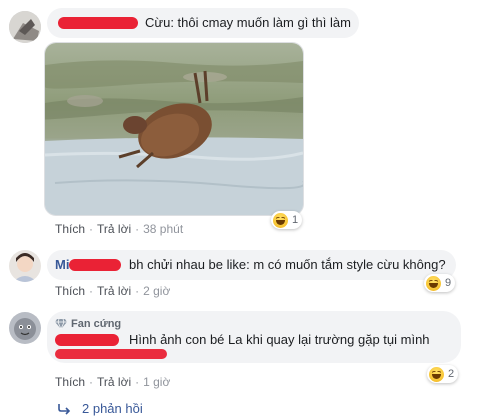 Image resolution: width=491 pixels, height=420 pixels. What do you see at coordinates (96, 324) in the screenshot?
I see `fan-badge-label: Fan cứng` at bounding box center [96, 324].